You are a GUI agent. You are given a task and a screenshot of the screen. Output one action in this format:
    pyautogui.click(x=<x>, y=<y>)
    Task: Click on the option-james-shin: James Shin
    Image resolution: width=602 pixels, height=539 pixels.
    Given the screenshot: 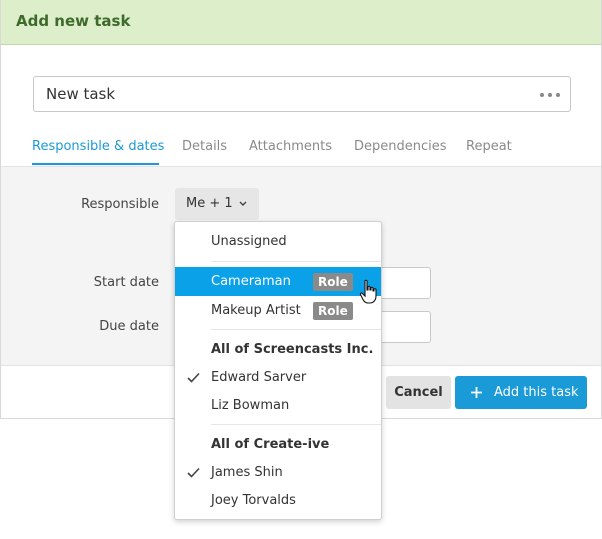 What is the action you would take?
    pyautogui.click(x=278, y=473)
    